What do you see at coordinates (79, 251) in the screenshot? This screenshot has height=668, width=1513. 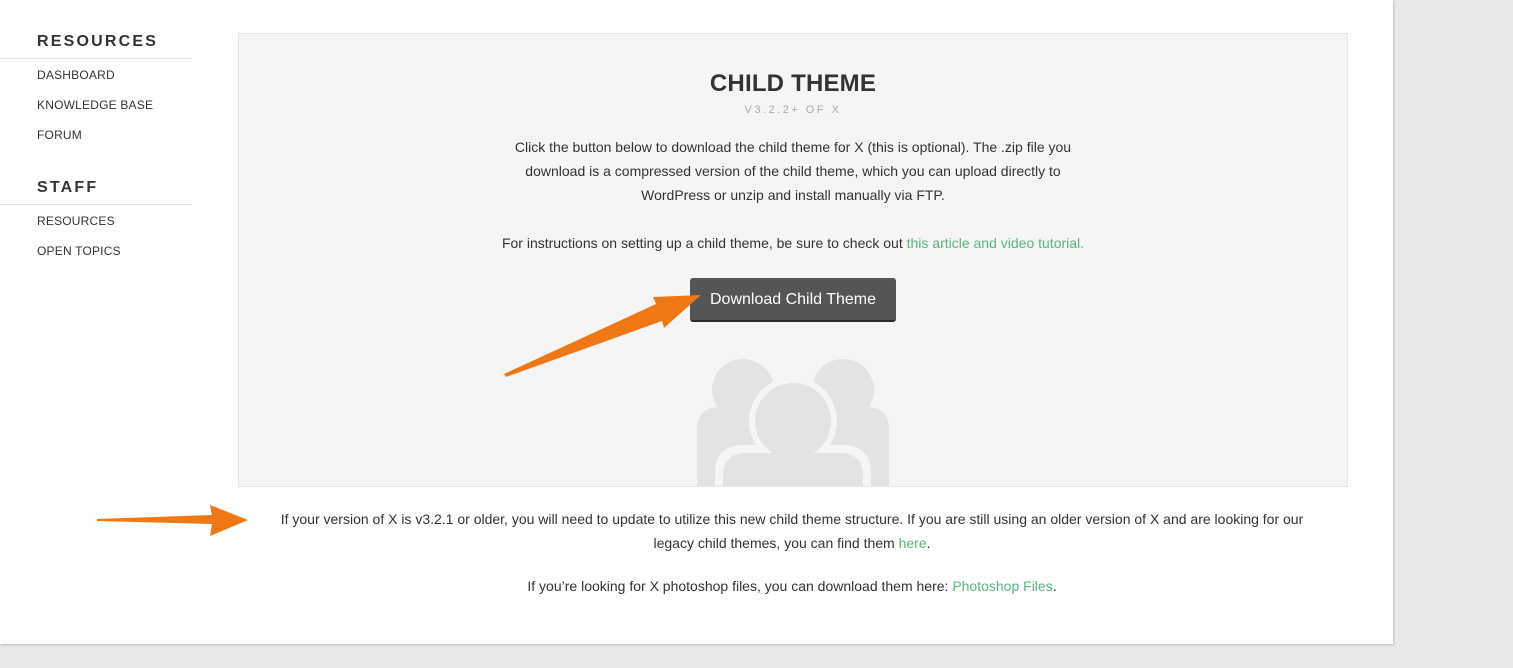 I see `sidebar-item-open-topics: OPEN TOPICS` at bounding box center [79, 251].